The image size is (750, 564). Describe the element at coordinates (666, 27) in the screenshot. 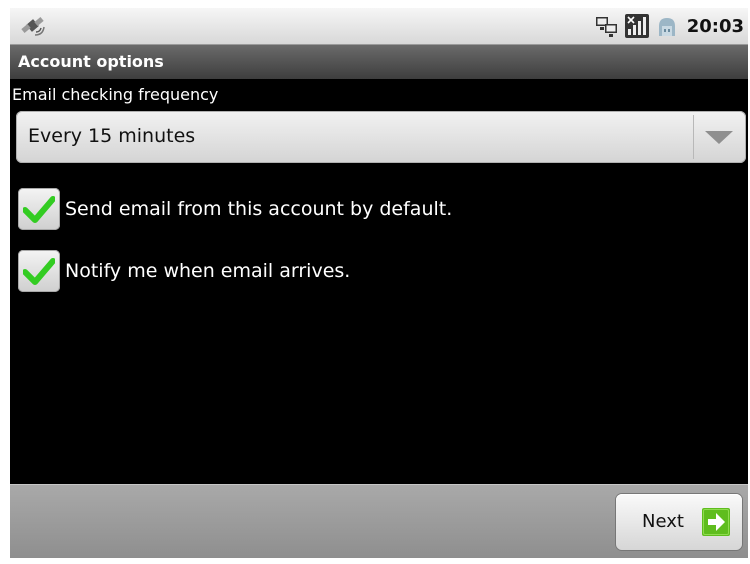

I see `usb-icon` at that location.